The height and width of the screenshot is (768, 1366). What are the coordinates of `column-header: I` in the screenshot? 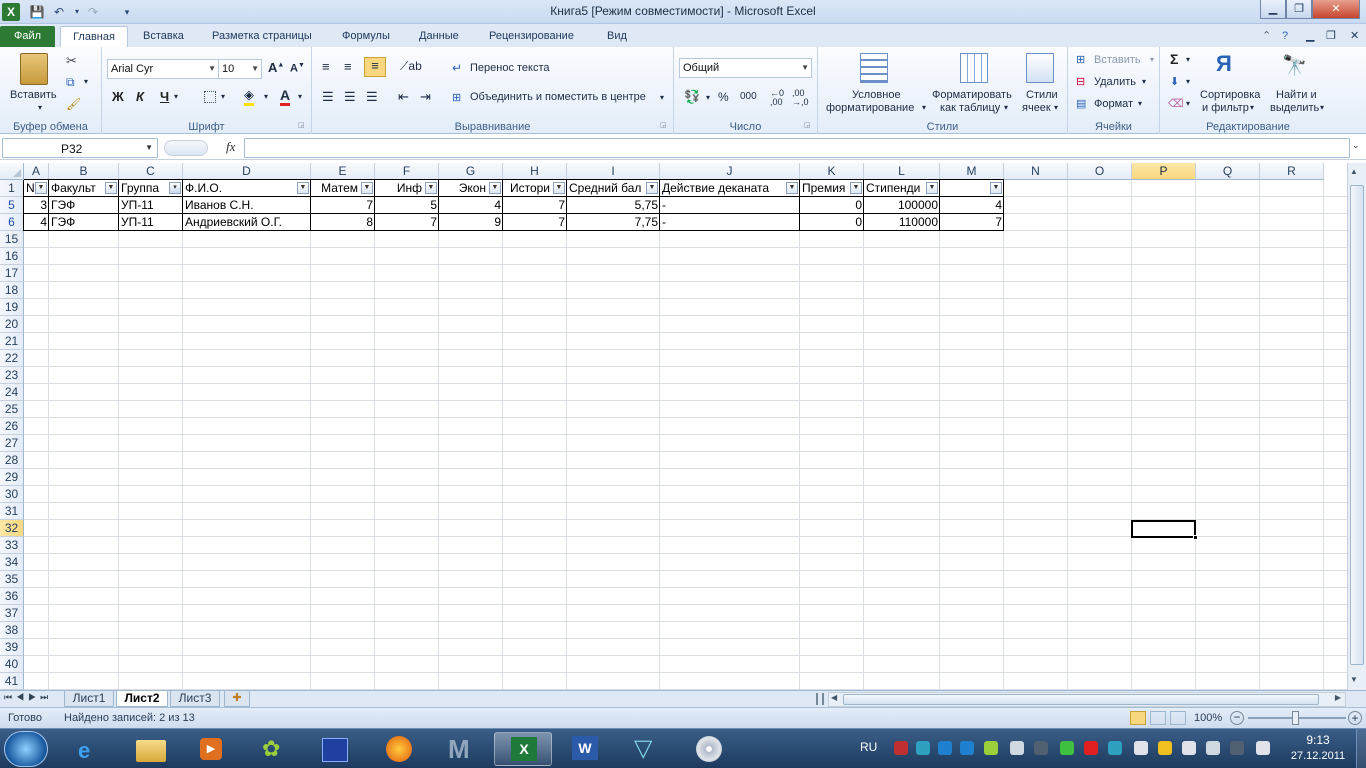 It's located at (613, 171).